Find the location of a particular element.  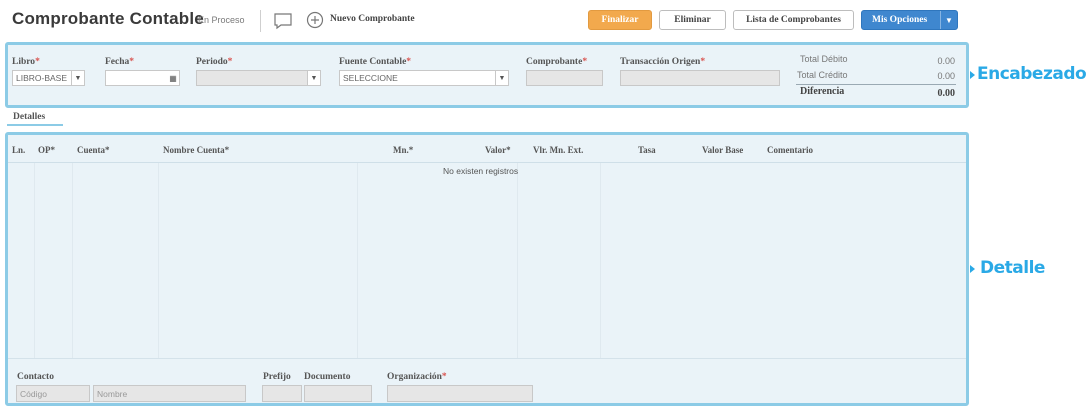

comment-icon is located at coordinates (283, 21).